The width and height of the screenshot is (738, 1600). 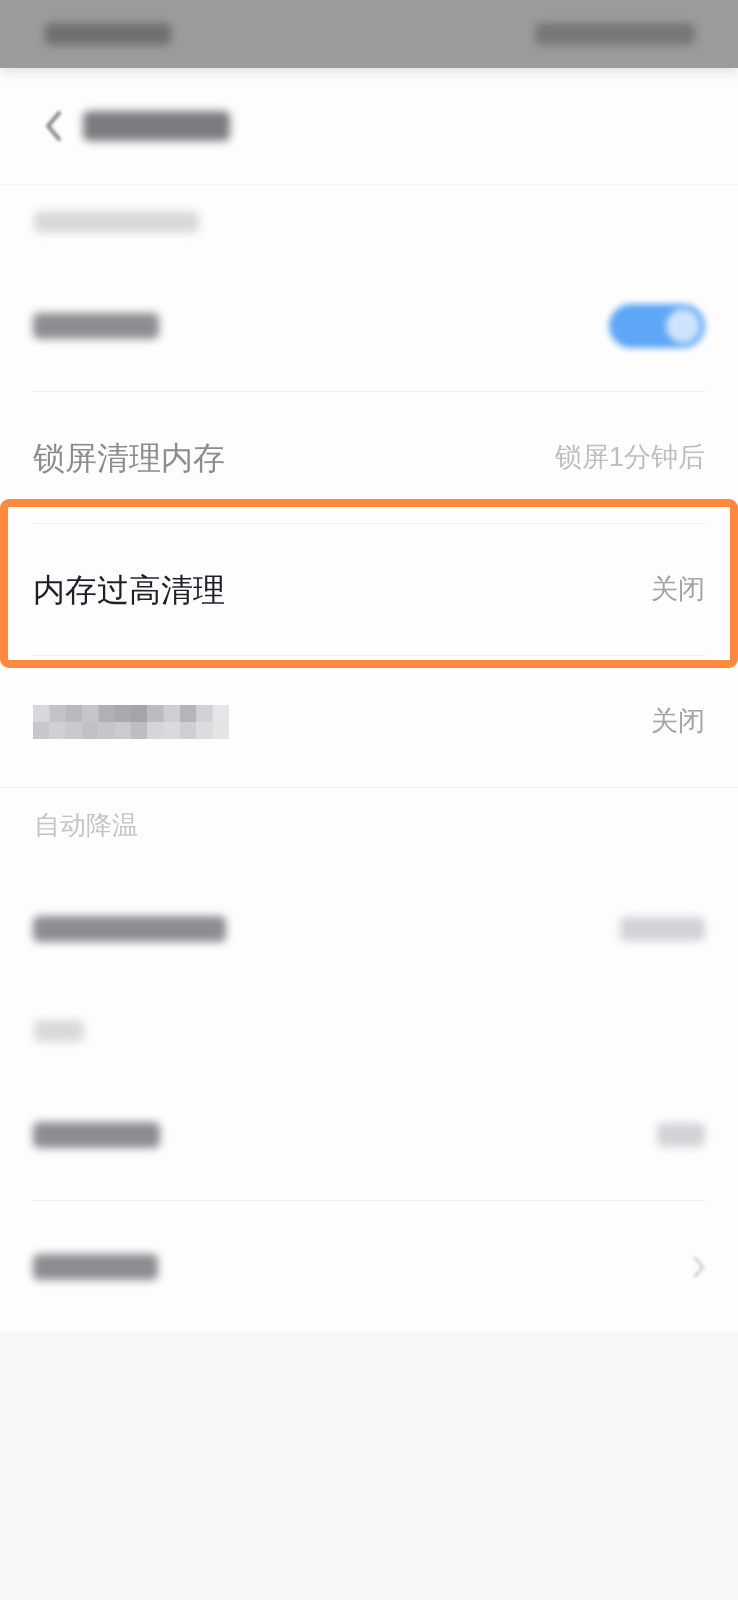 I want to click on toggle-switch, so click(x=657, y=325).